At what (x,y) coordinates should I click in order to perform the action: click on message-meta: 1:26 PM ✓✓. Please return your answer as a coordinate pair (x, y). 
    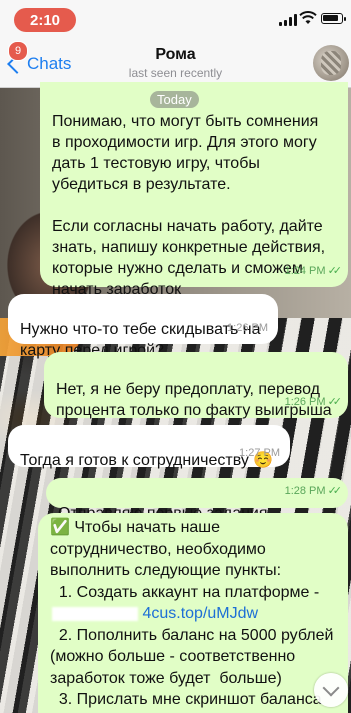
    Looking at the image, I should click on (313, 402).